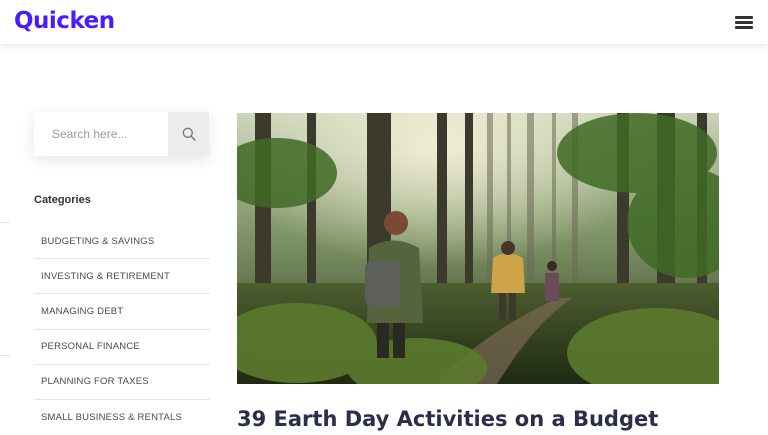 This screenshot has height=435, width=768. Describe the element at coordinates (122, 312) in the screenshot. I see `category-link: MANAGING DEBT` at that location.